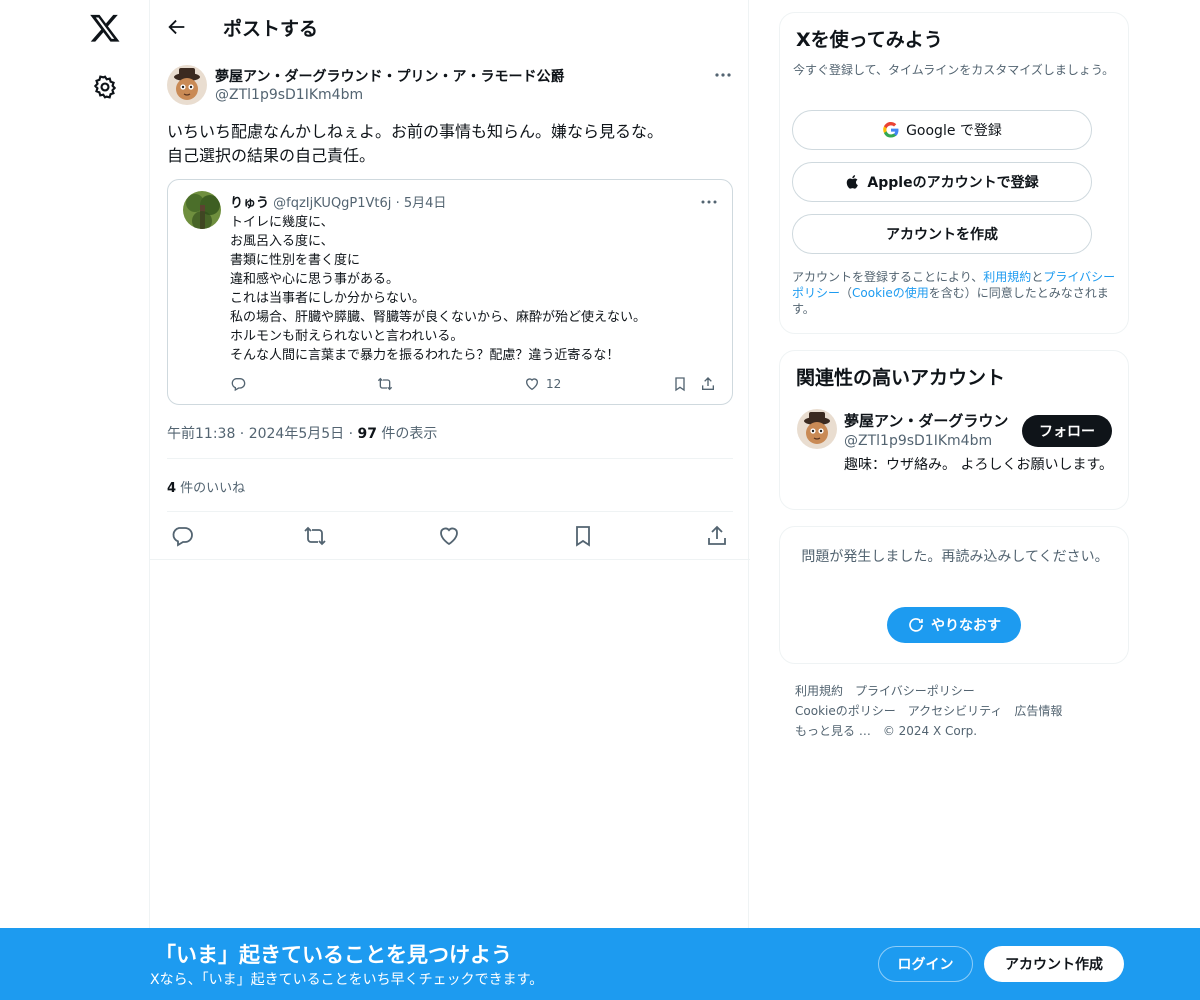  I want to click on legal-text: と, so click(1037, 277).